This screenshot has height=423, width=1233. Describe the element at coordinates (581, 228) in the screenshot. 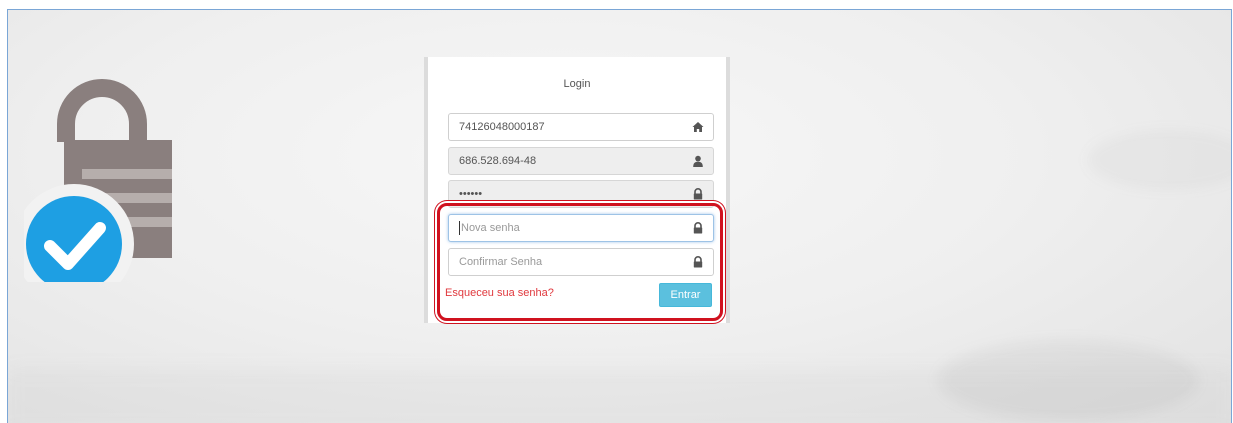

I see `new-password-input: Nova senha` at that location.